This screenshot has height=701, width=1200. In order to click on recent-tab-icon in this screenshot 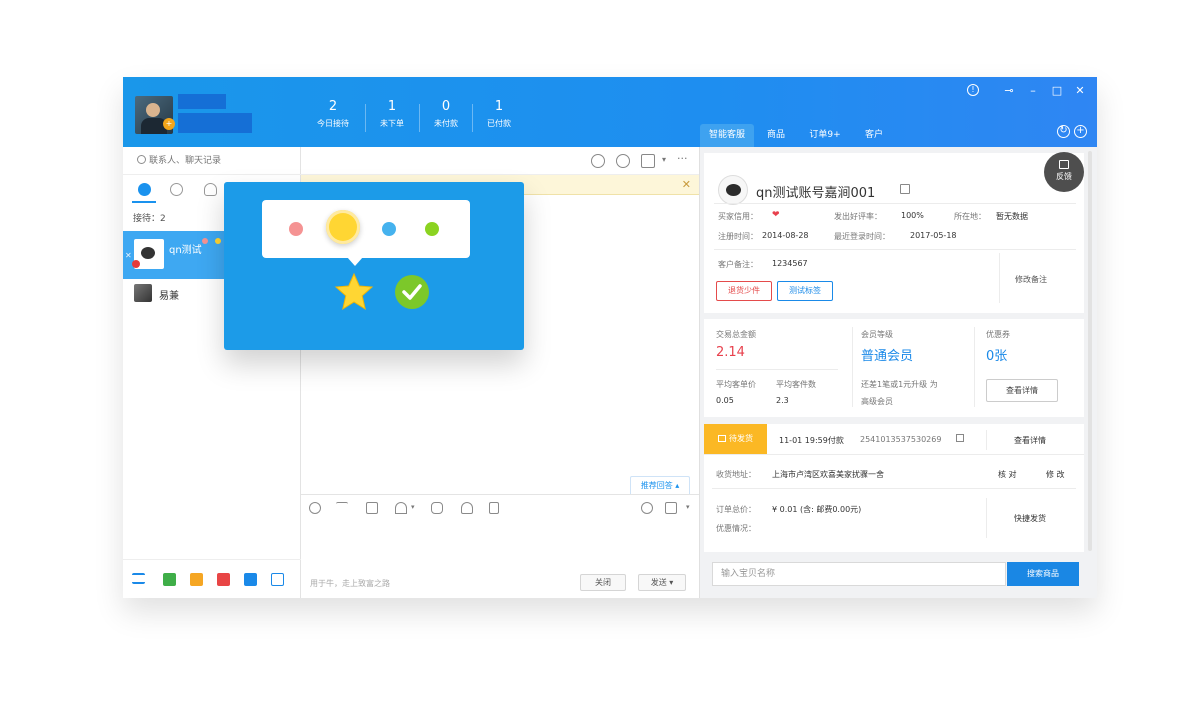, I will do `click(176, 189)`.